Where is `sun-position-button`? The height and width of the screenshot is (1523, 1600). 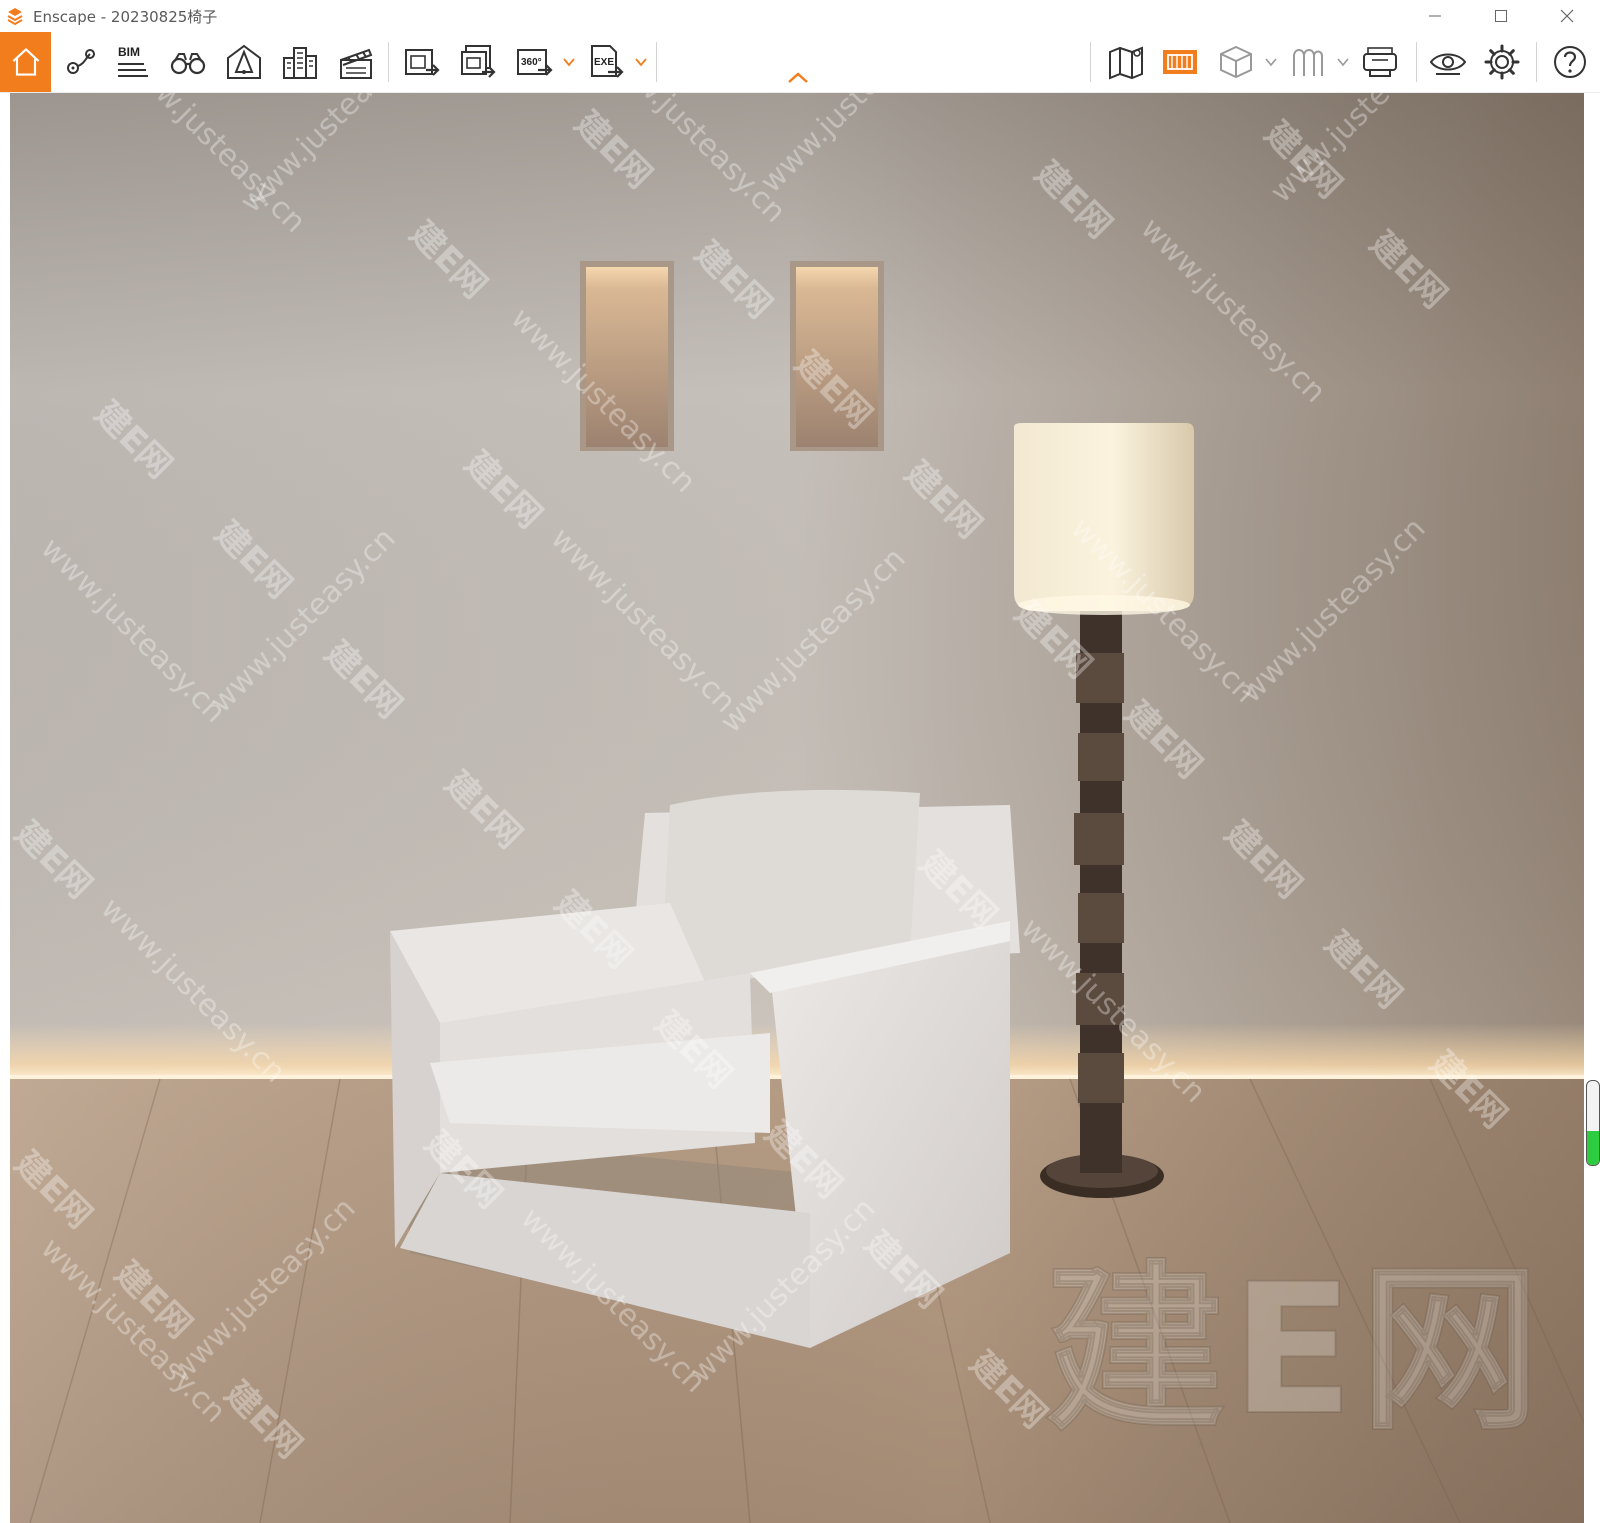 sun-position-button is located at coordinates (244, 62).